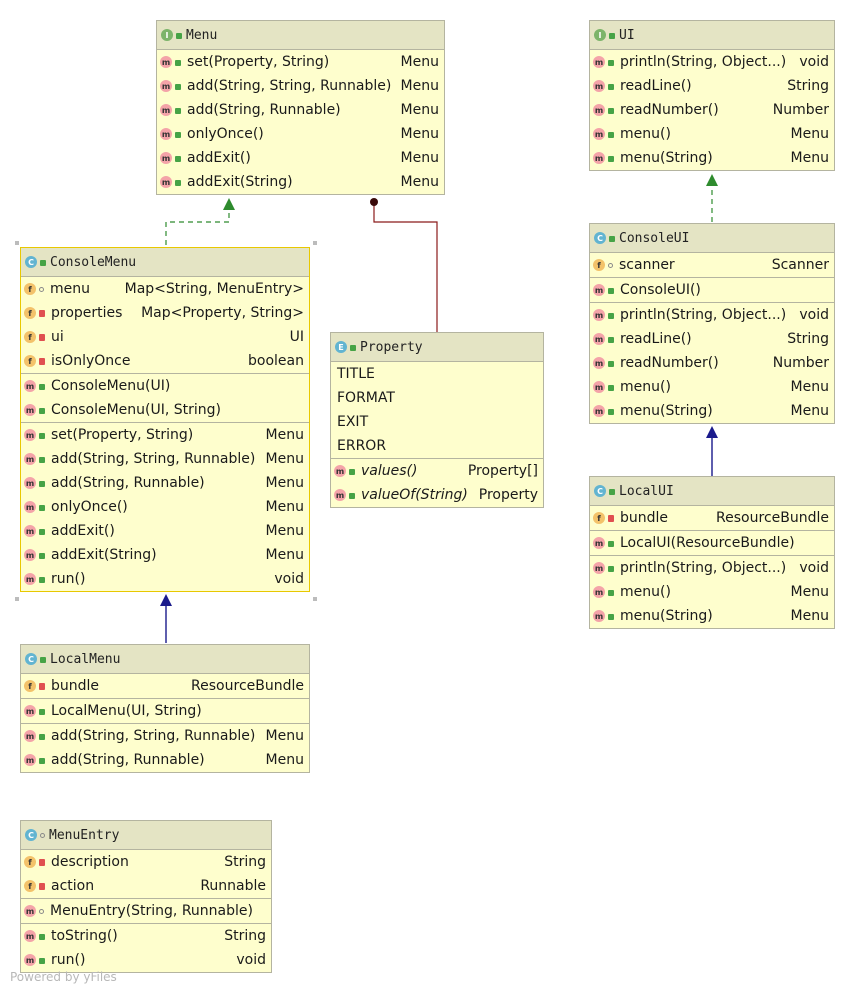 Image resolution: width=855 pixels, height=995 pixels. Describe the element at coordinates (300, 35) in the screenshot. I see `class-header: I Menu` at that location.